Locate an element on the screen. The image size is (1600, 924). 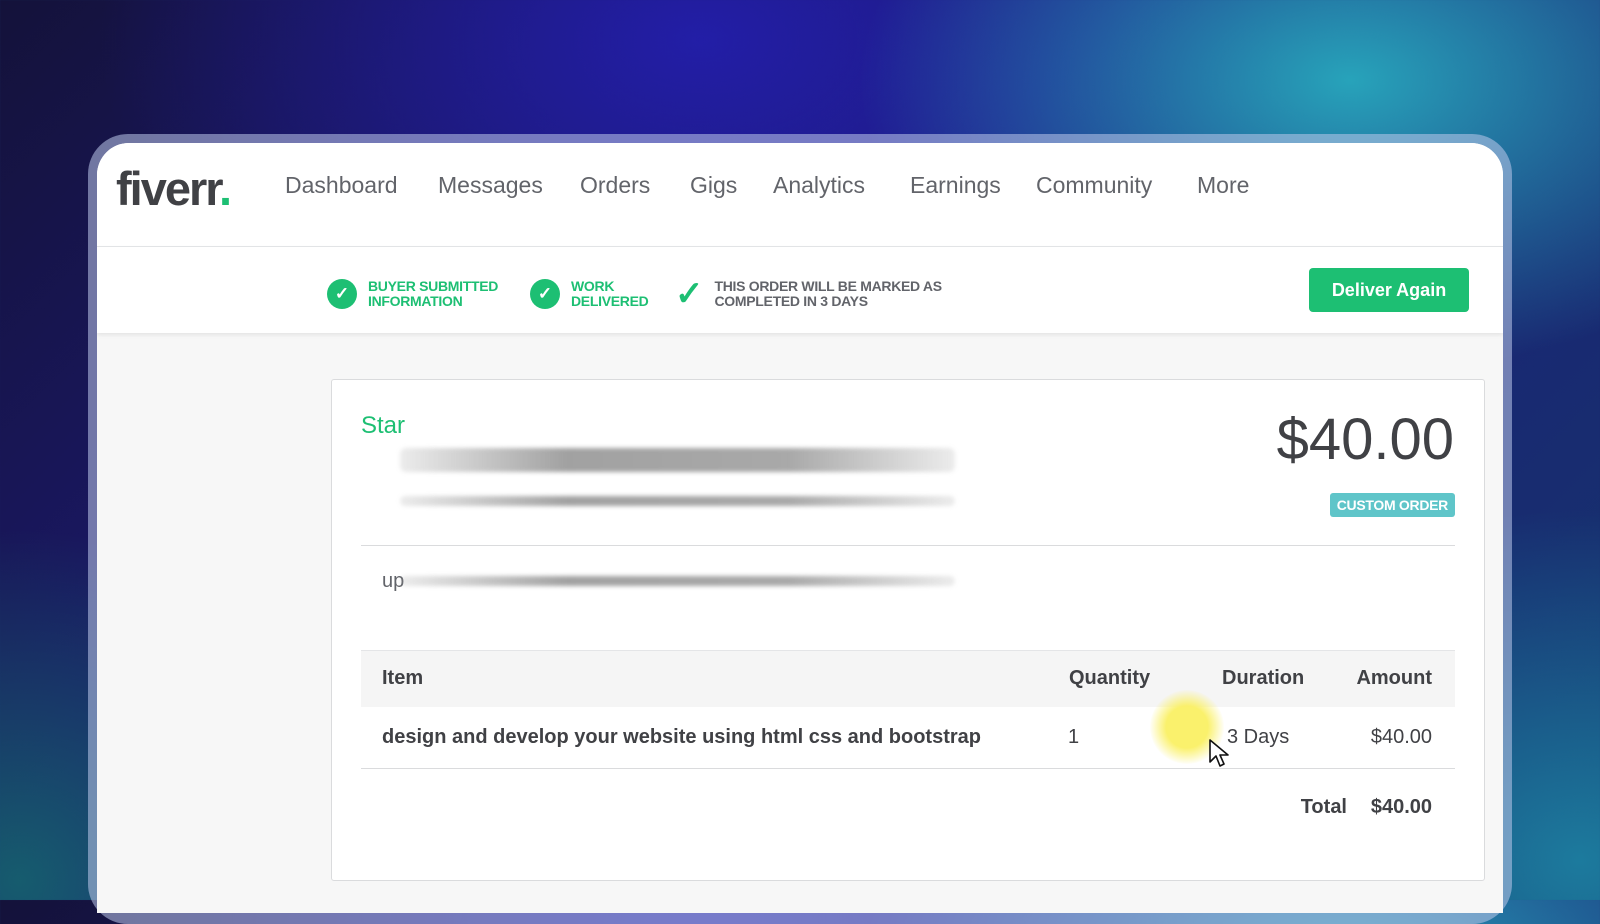
mouse-cursor-icon is located at coordinates (1219, 753).